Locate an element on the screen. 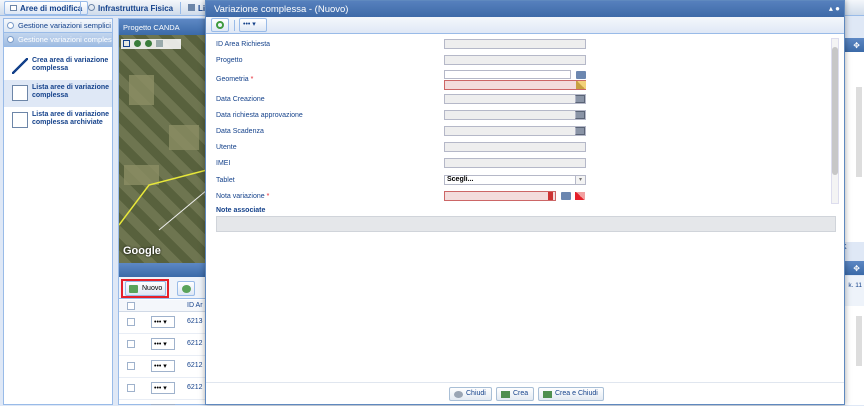 Image resolution: width=864 pixels, height=406 pixels. page-label: k. 11 is located at coordinates (855, 285).